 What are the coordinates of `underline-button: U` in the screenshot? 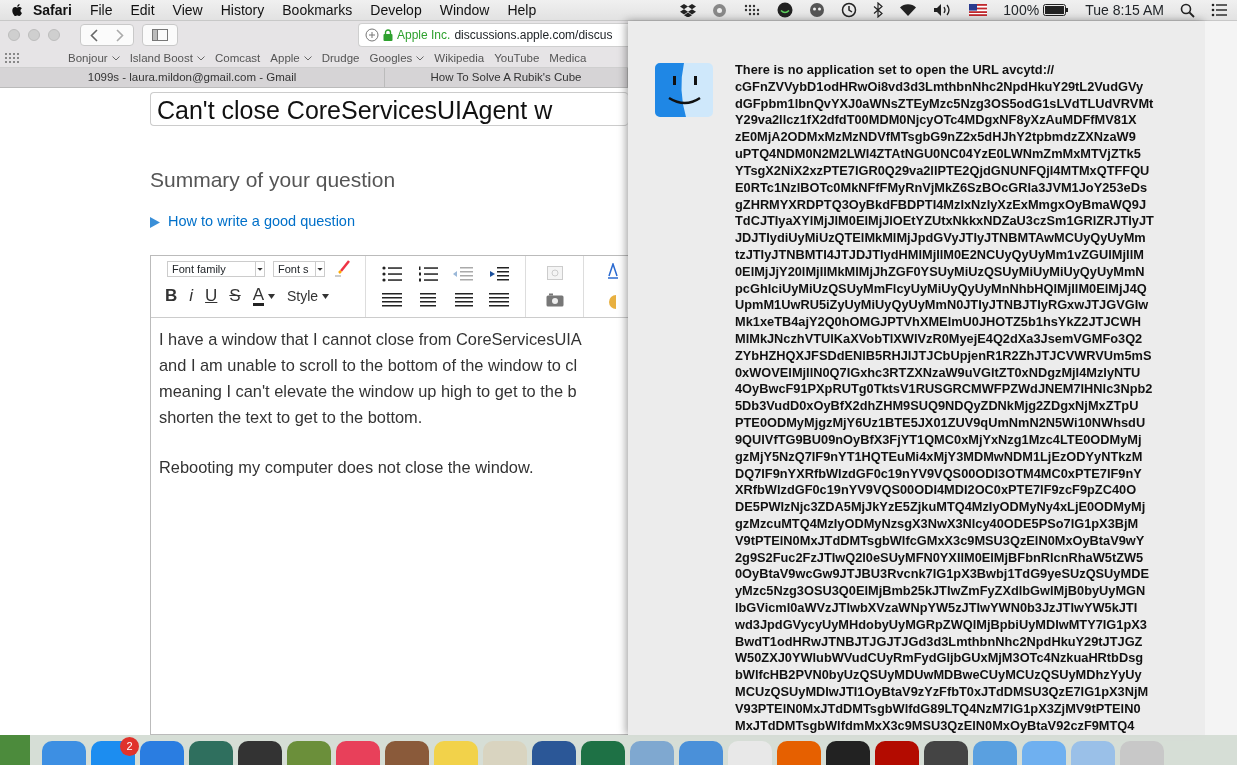 It's located at (211, 296).